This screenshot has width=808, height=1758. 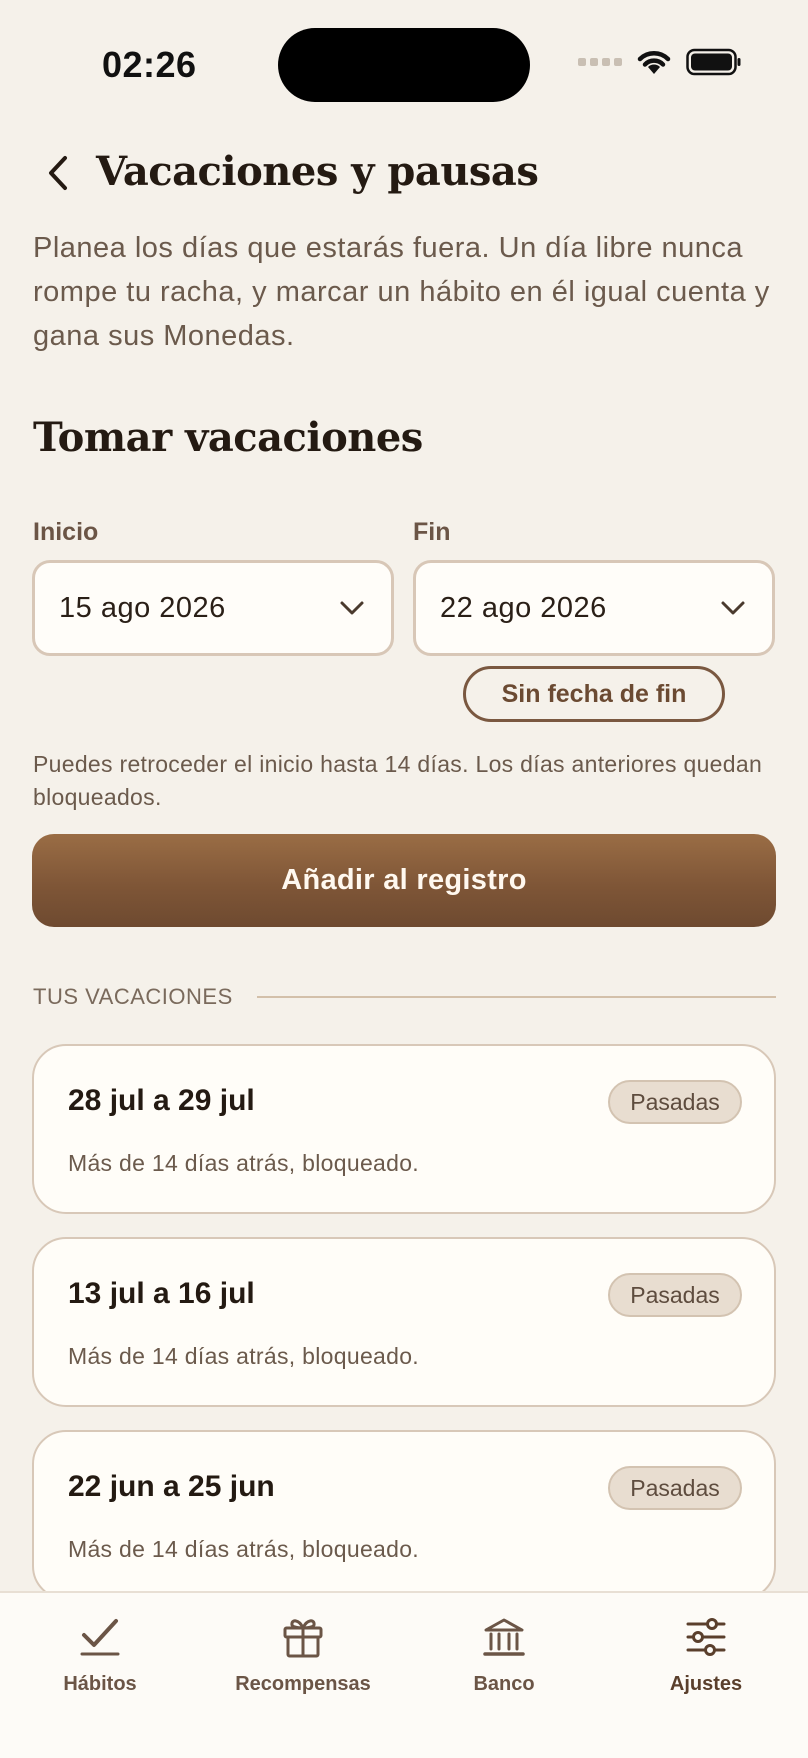 What do you see at coordinates (100, 1637) in the screenshot?
I see `check-icon` at bounding box center [100, 1637].